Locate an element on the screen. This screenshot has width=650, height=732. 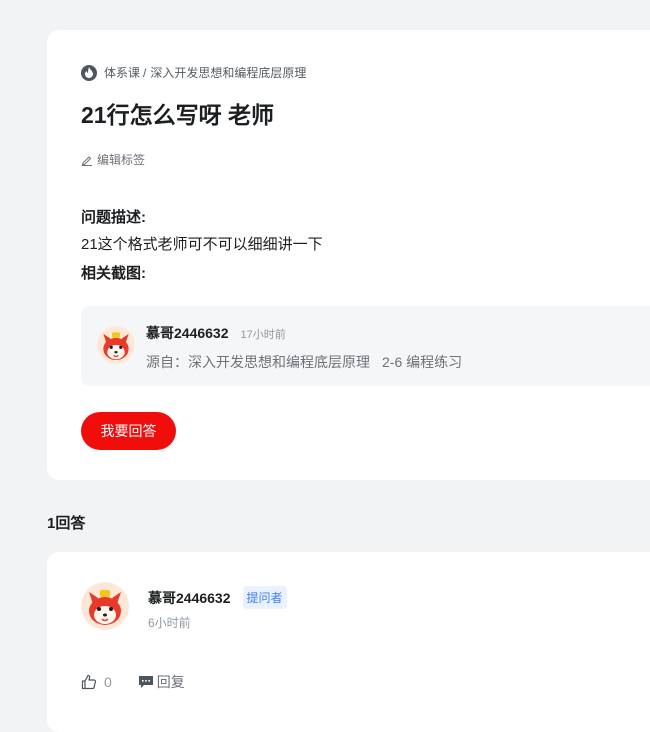
like-button: 0 is located at coordinates (96, 682).